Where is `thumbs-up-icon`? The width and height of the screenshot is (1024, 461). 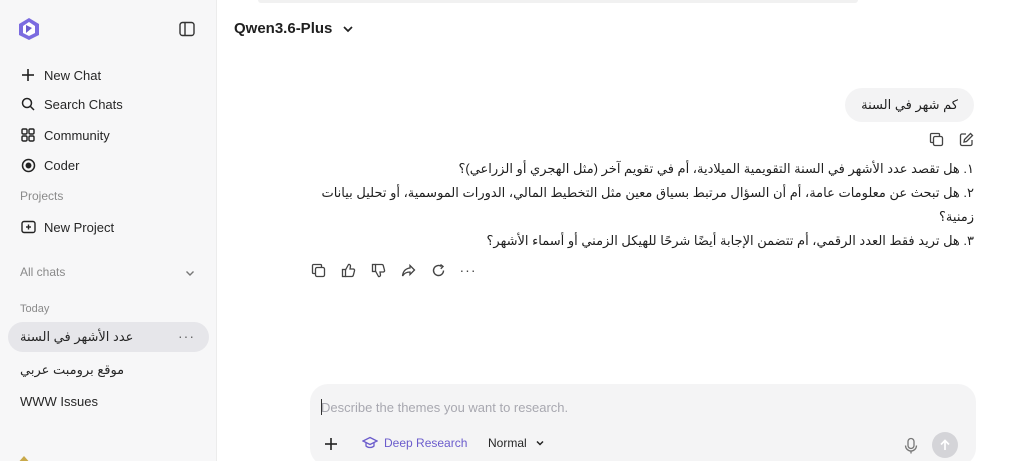 thumbs-up-icon is located at coordinates (348, 270).